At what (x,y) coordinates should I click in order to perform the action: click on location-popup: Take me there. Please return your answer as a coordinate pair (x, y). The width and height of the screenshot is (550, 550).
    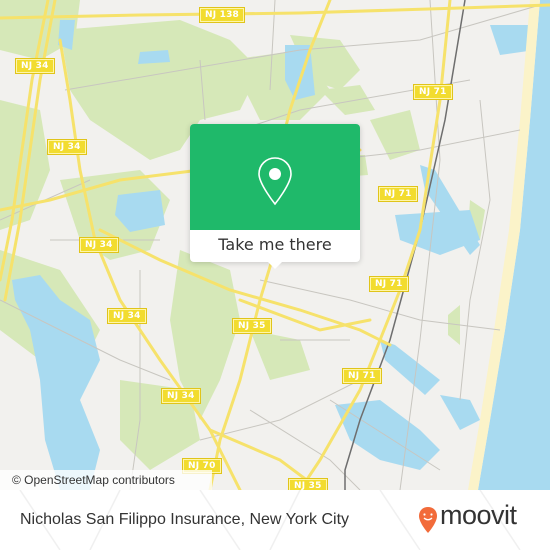
    Looking at the image, I should click on (275, 196).